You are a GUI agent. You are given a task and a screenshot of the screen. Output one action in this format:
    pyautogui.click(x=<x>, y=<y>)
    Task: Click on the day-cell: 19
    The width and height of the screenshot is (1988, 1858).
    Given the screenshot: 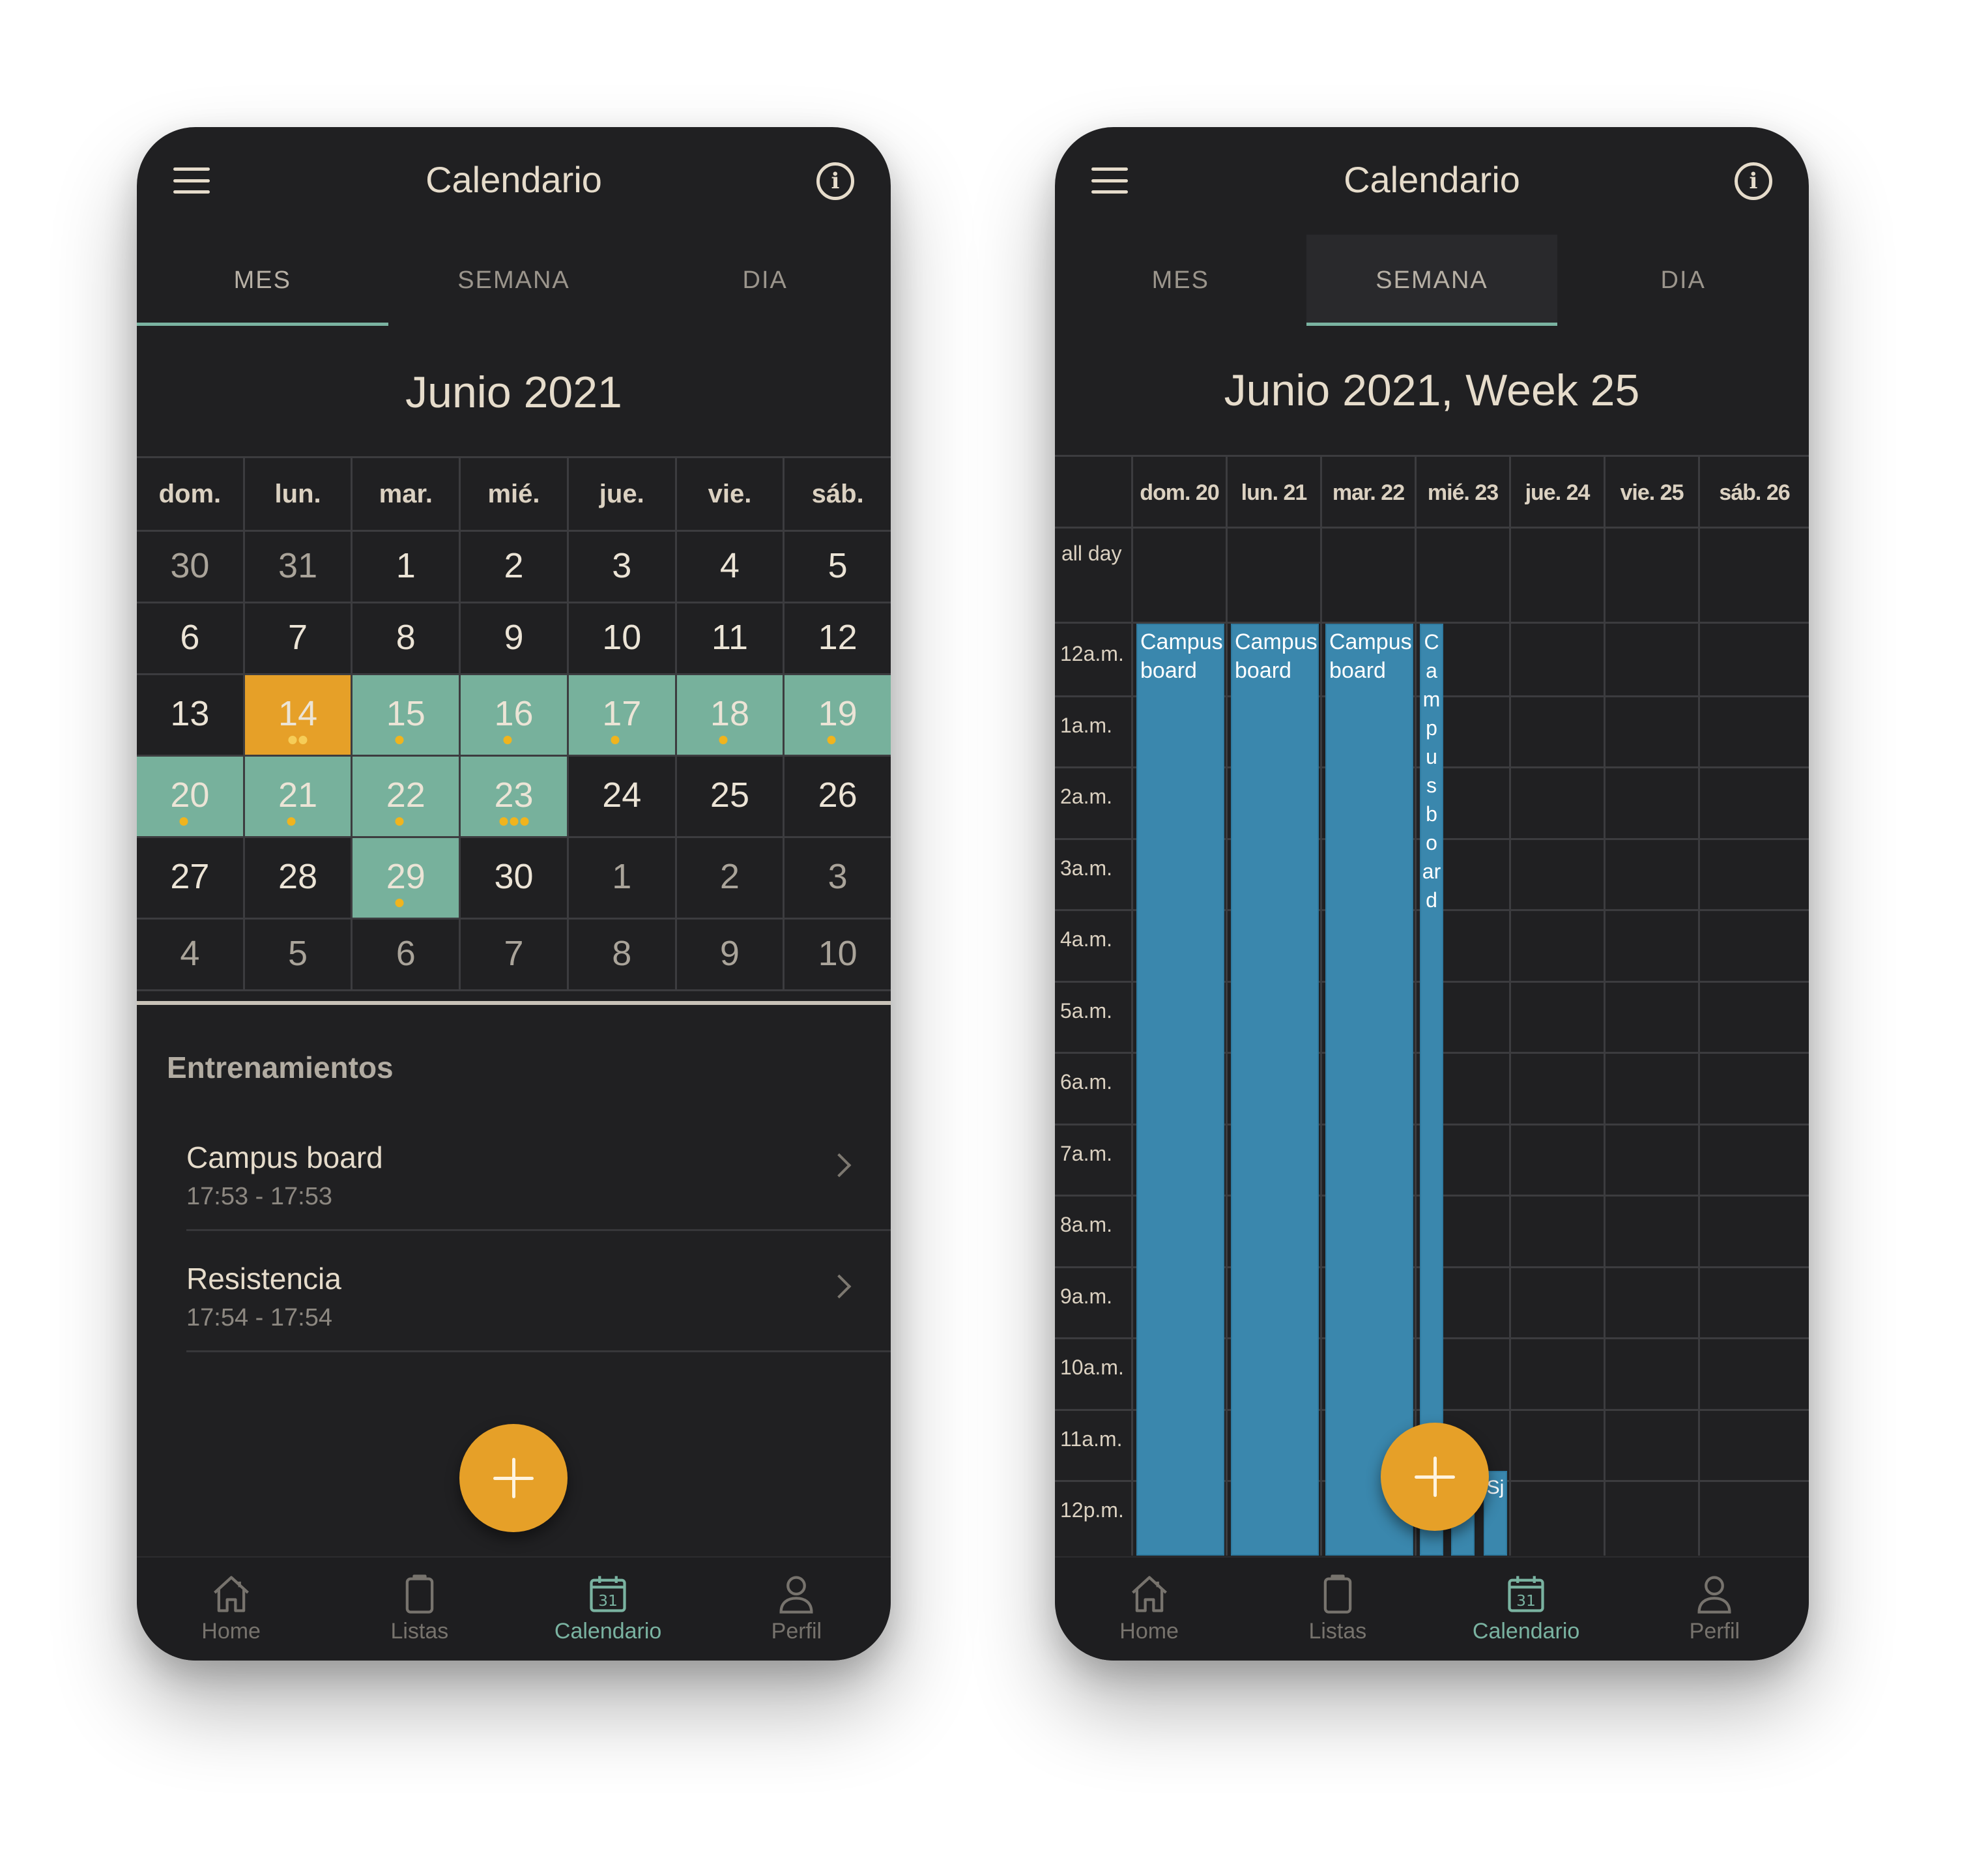 What is the action you would take?
    pyautogui.click(x=838, y=716)
    